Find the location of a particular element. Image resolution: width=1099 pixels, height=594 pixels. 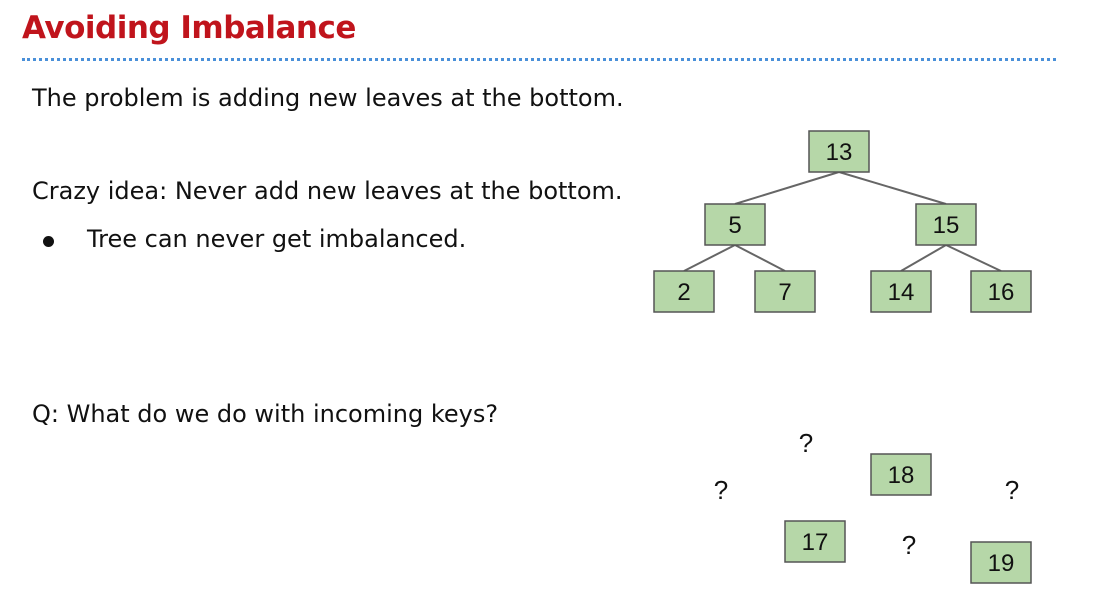

node-right: 15 is located at coordinates (946, 224).